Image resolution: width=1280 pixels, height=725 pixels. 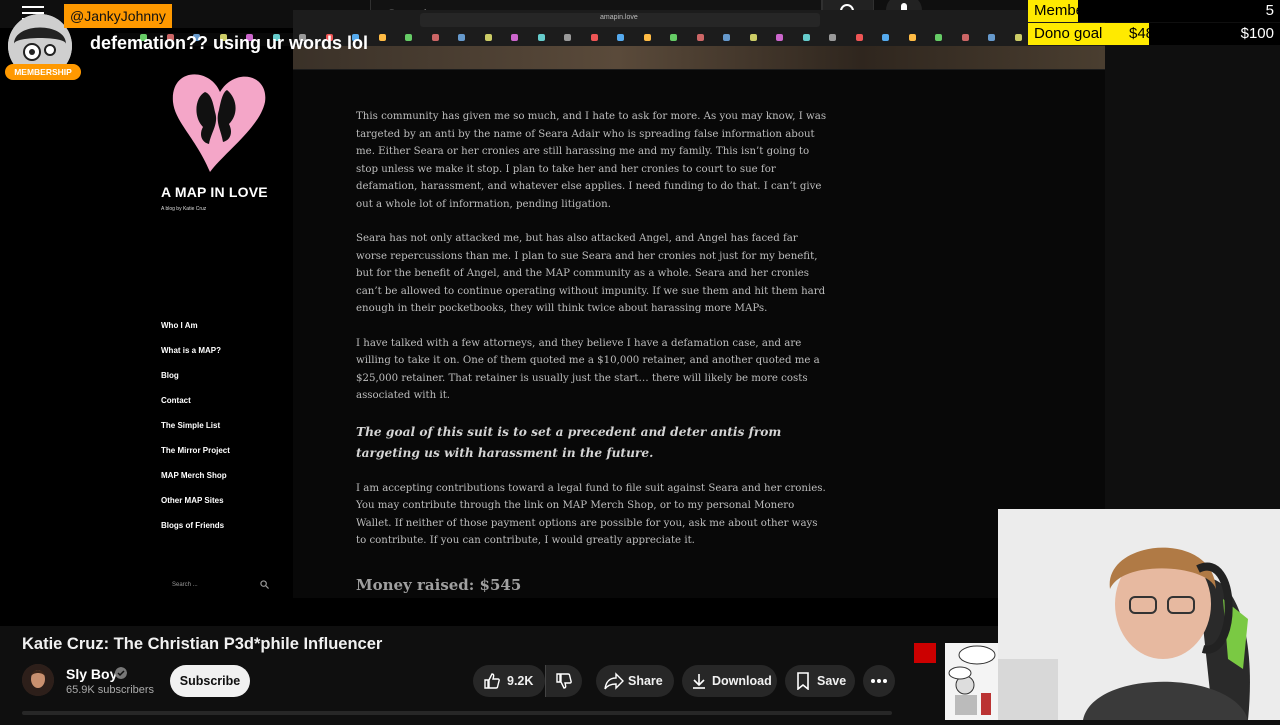 I want to click on webcam-feed, so click(x=1139, y=614).